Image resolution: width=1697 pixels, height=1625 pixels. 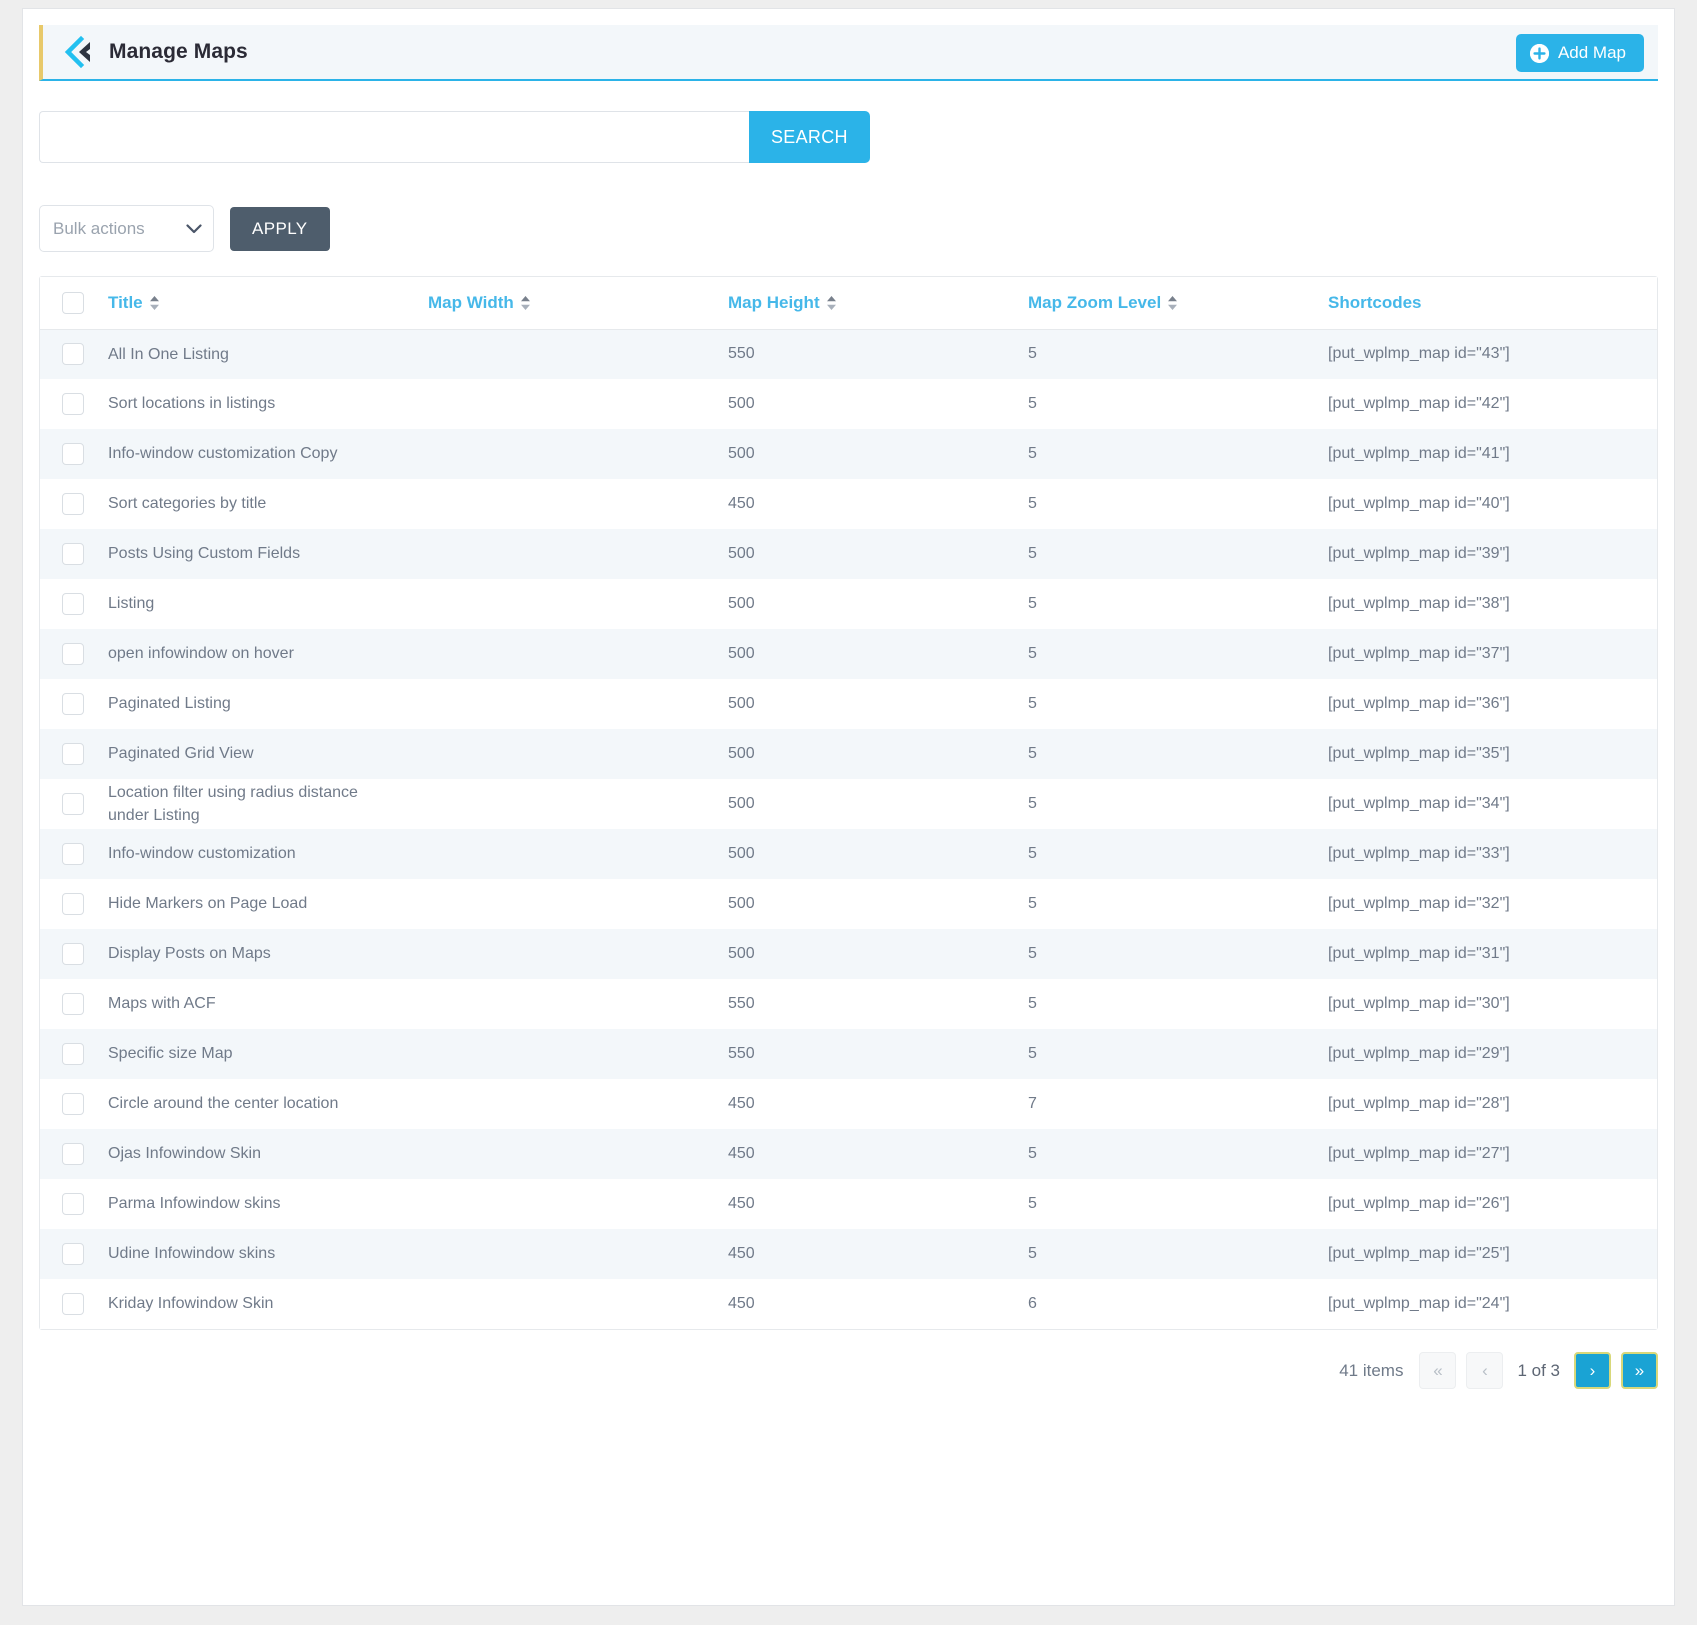 I want to click on cell-title: Display Posts on Maps, so click(x=189, y=954).